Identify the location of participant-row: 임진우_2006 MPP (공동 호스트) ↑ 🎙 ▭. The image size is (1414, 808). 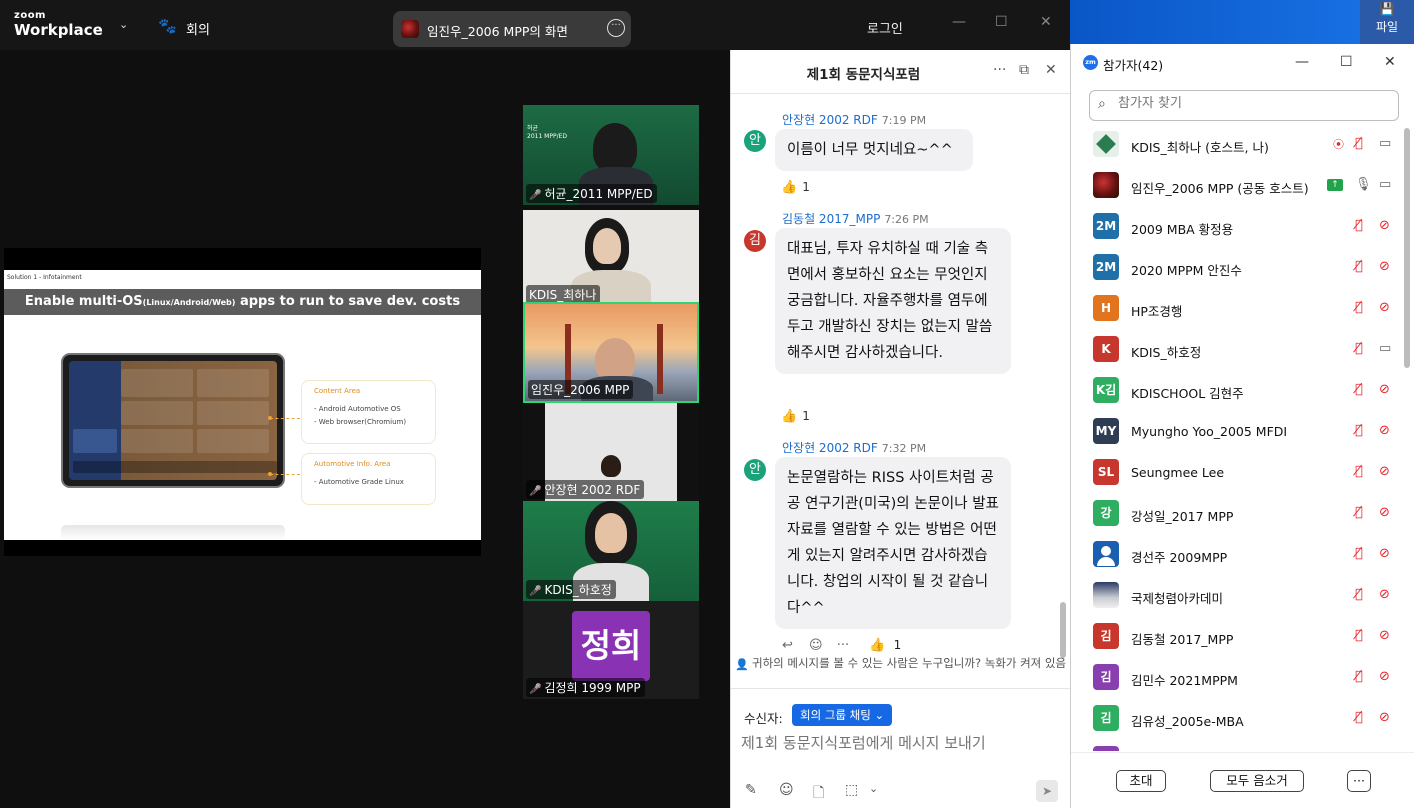
(1236, 186).